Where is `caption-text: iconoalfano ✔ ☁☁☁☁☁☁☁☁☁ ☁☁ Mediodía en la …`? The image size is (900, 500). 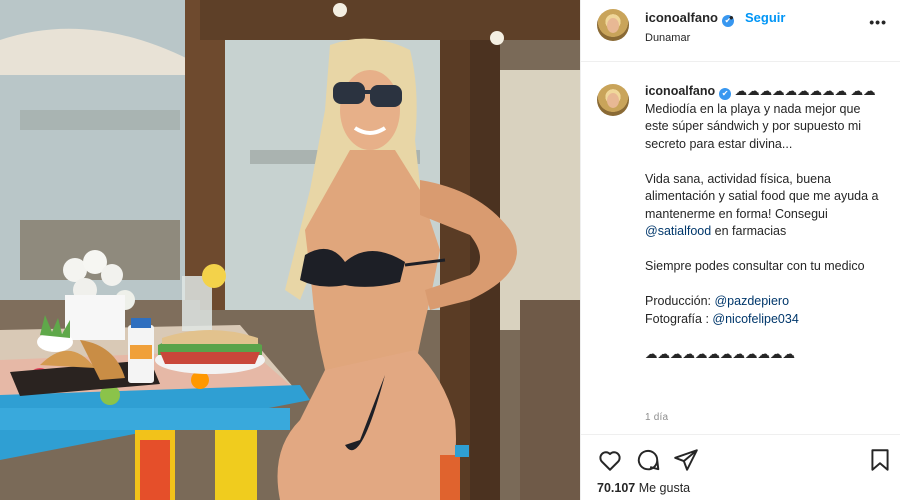
caption-text: iconoalfano ✔ ☁☁☁☁☁☁☁☁☁ ☁☁ Mediodía en la … is located at coordinates (765, 223).